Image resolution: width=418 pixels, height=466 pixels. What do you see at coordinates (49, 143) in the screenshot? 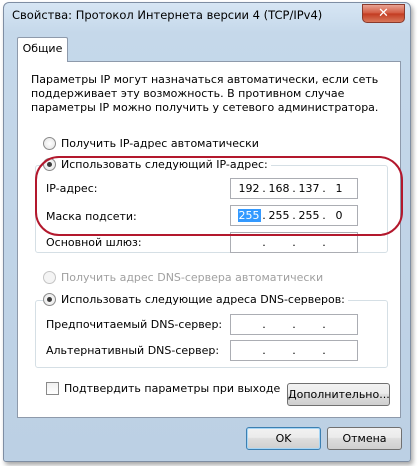
I see `radio-auto-ip-button` at bounding box center [49, 143].